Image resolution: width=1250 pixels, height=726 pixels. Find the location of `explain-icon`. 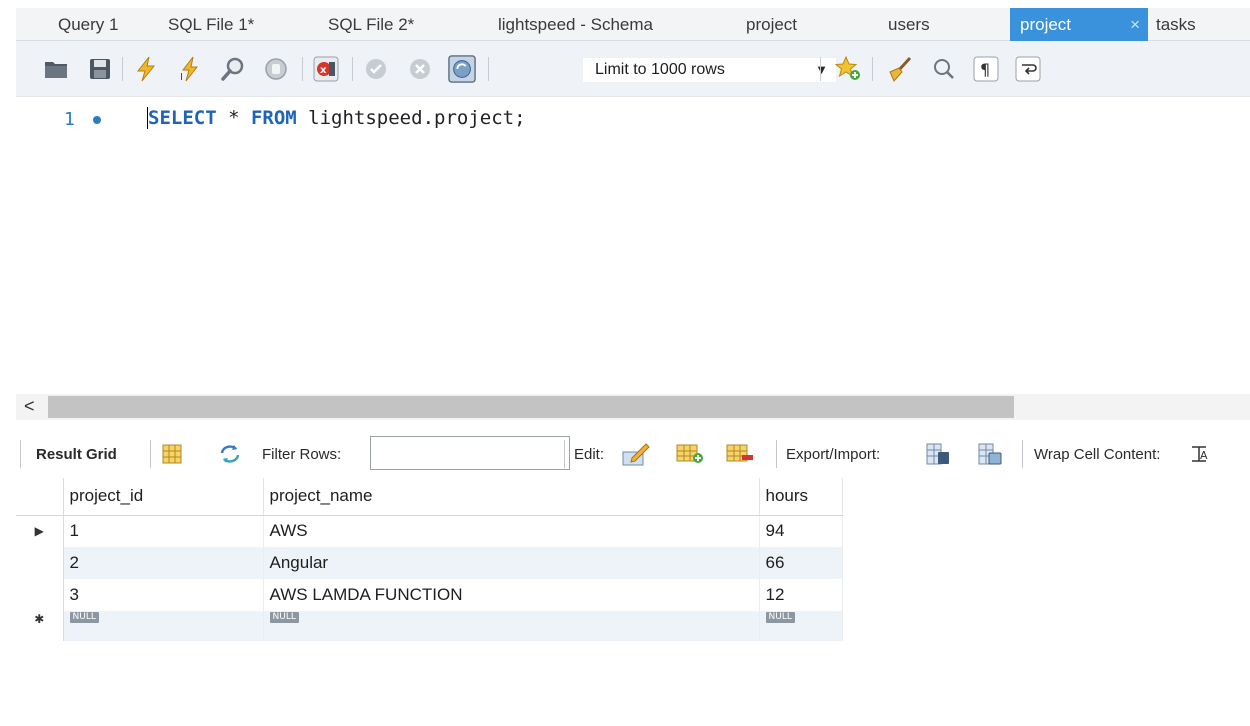

explain-icon is located at coordinates (234, 69).